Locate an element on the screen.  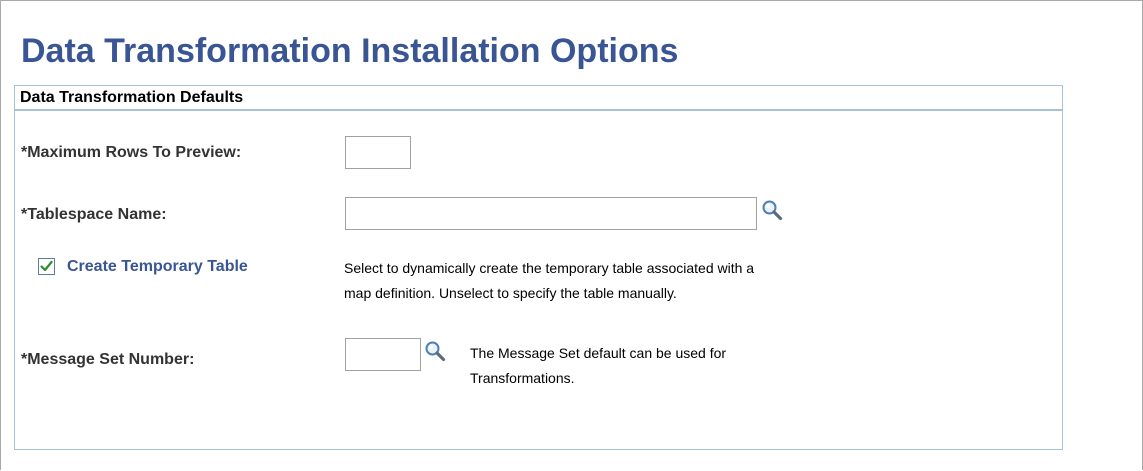
max-rows-input is located at coordinates (378, 152).